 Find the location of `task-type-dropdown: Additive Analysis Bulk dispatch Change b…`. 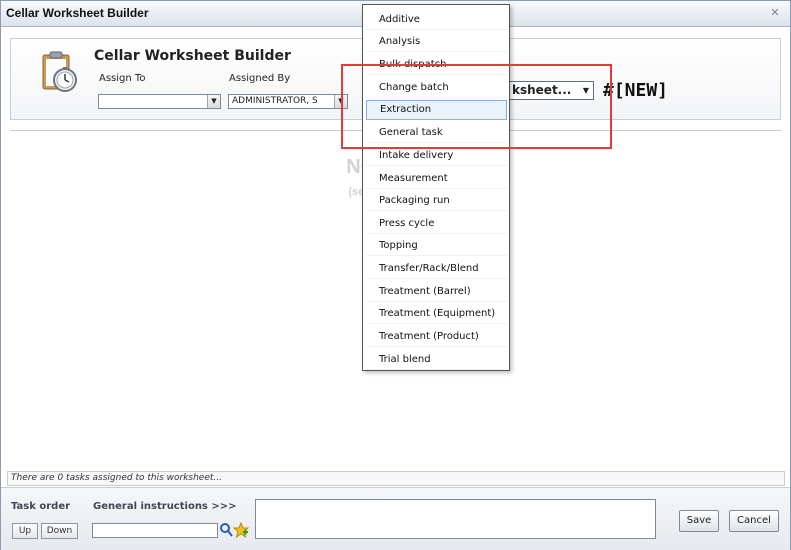

task-type-dropdown: Additive Analysis Bulk dispatch Change b… is located at coordinates (436, 187).